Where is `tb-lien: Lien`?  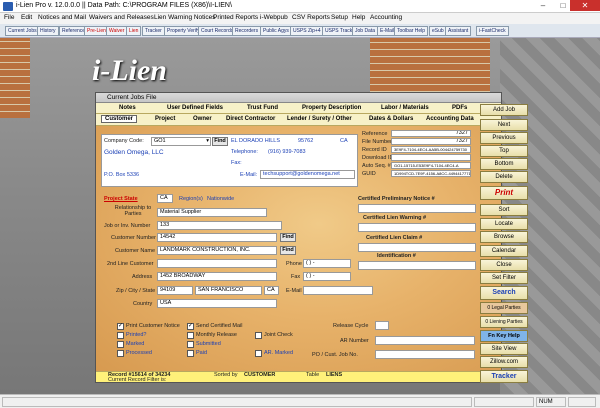
tb-lien: Lien is located at coordinates (134, 31).